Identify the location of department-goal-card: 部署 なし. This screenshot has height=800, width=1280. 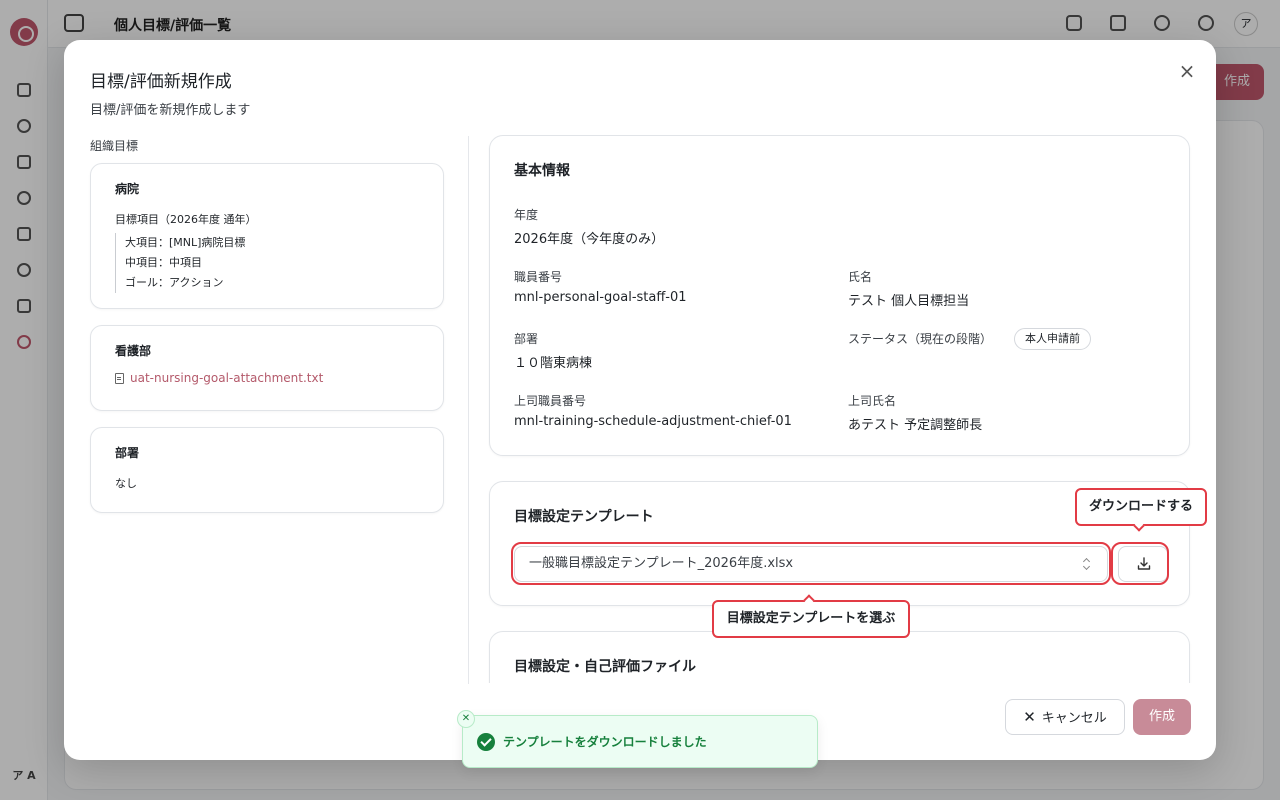
(267, 470).